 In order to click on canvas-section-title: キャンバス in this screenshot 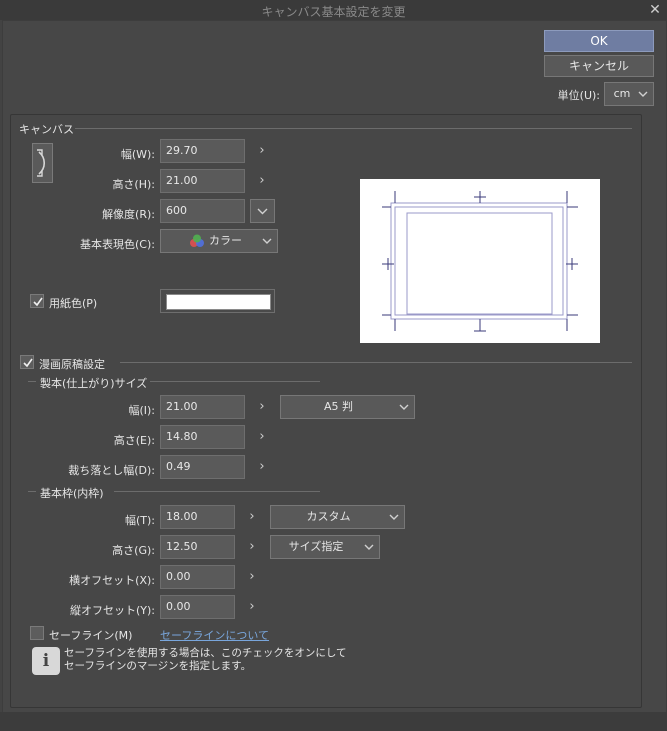, I will do `click(46, 129)`.